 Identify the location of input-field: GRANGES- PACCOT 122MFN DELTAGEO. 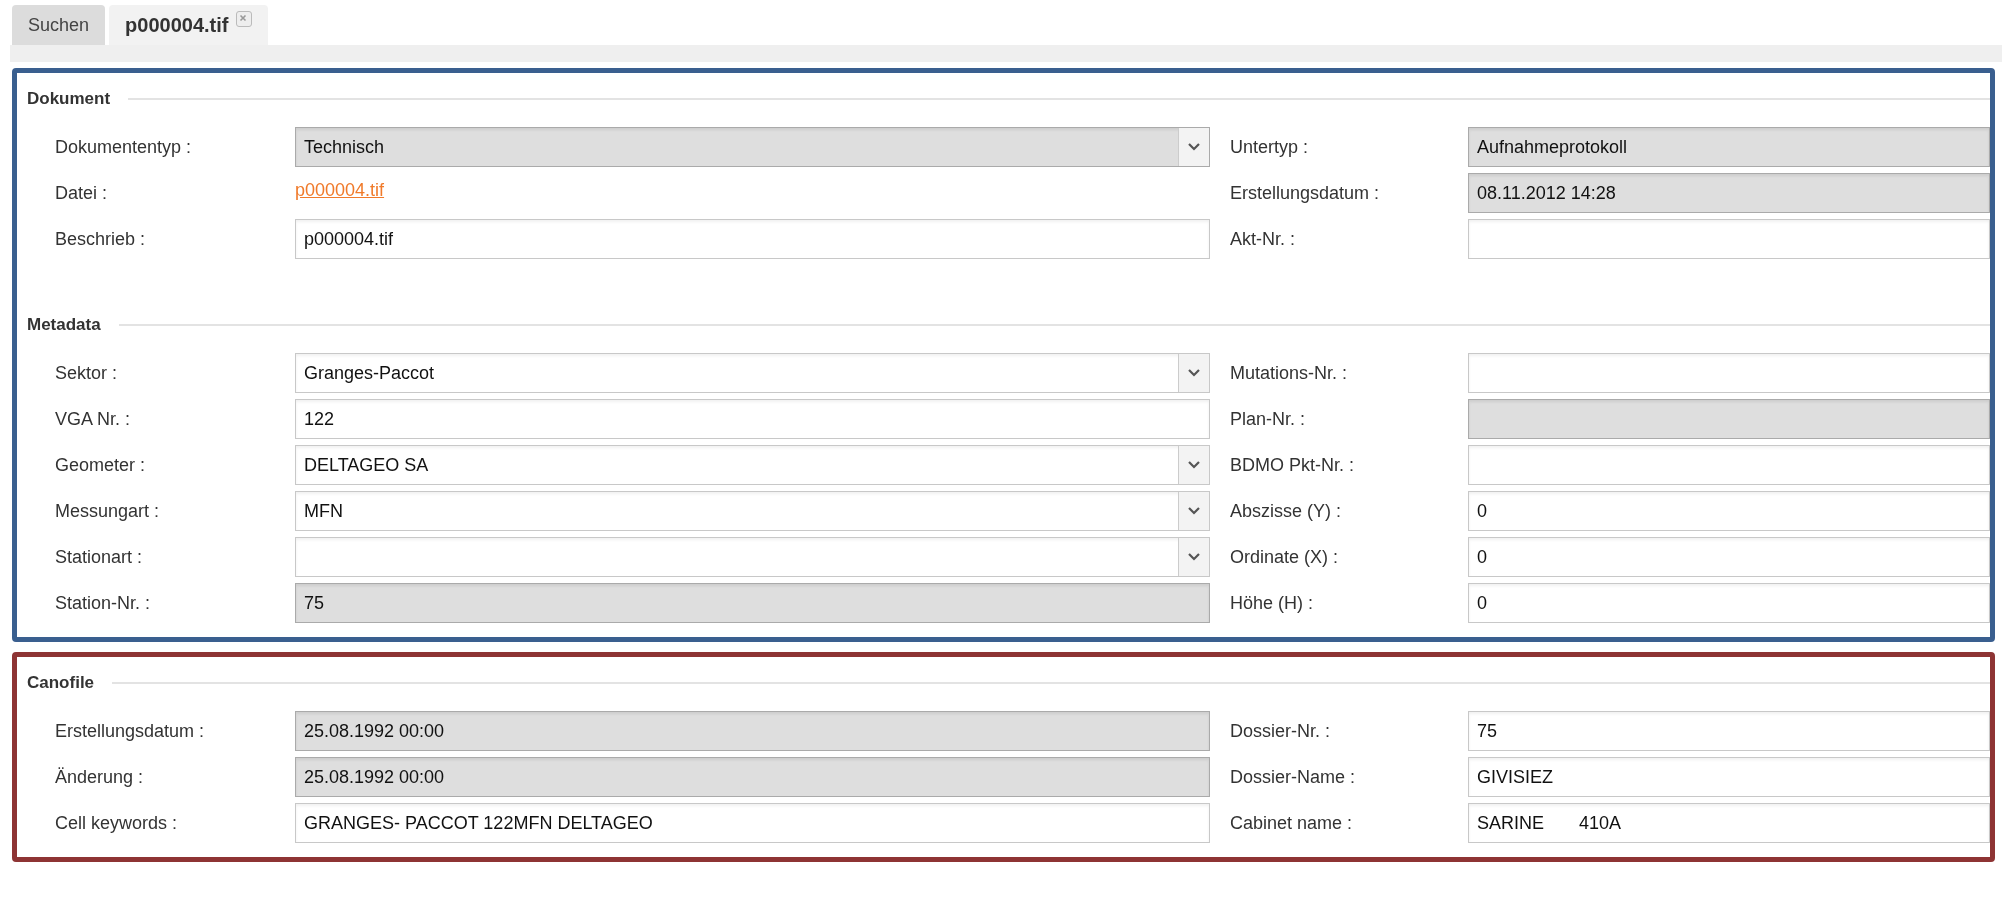
(752, 823).